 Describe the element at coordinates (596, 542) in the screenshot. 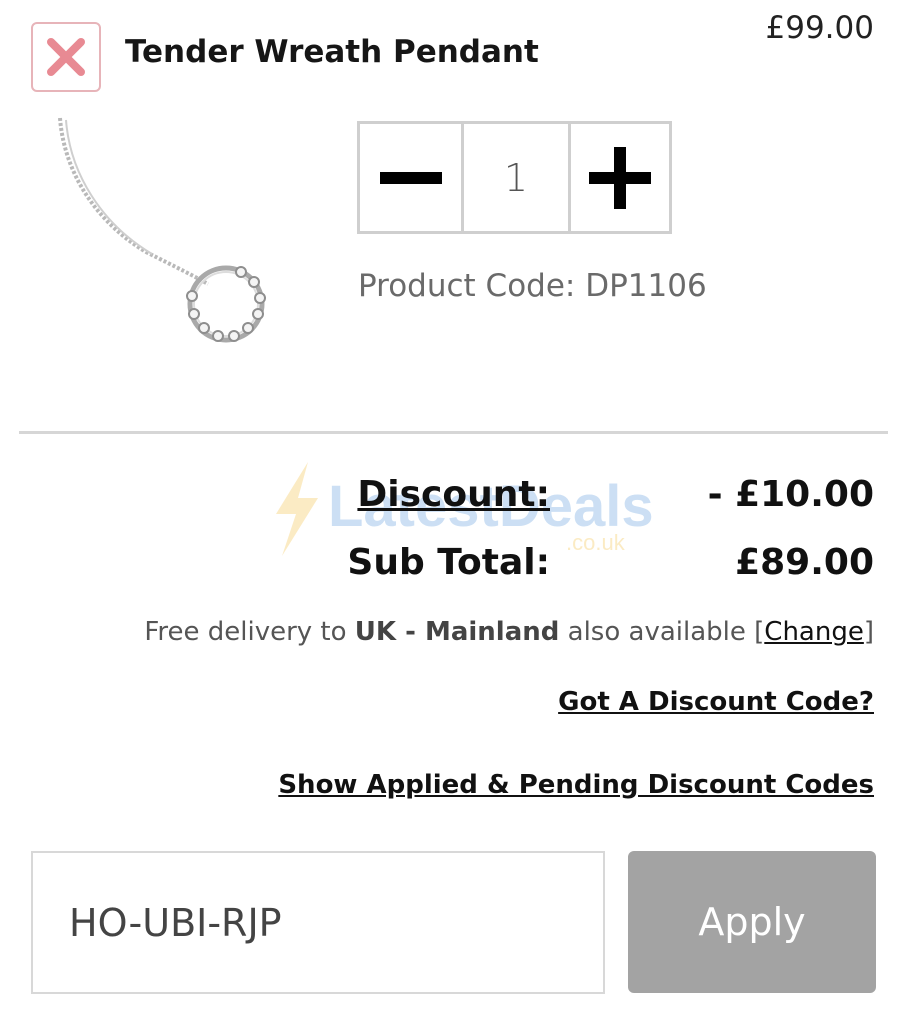

I see `watermark-domain: .co.uk` at that location.